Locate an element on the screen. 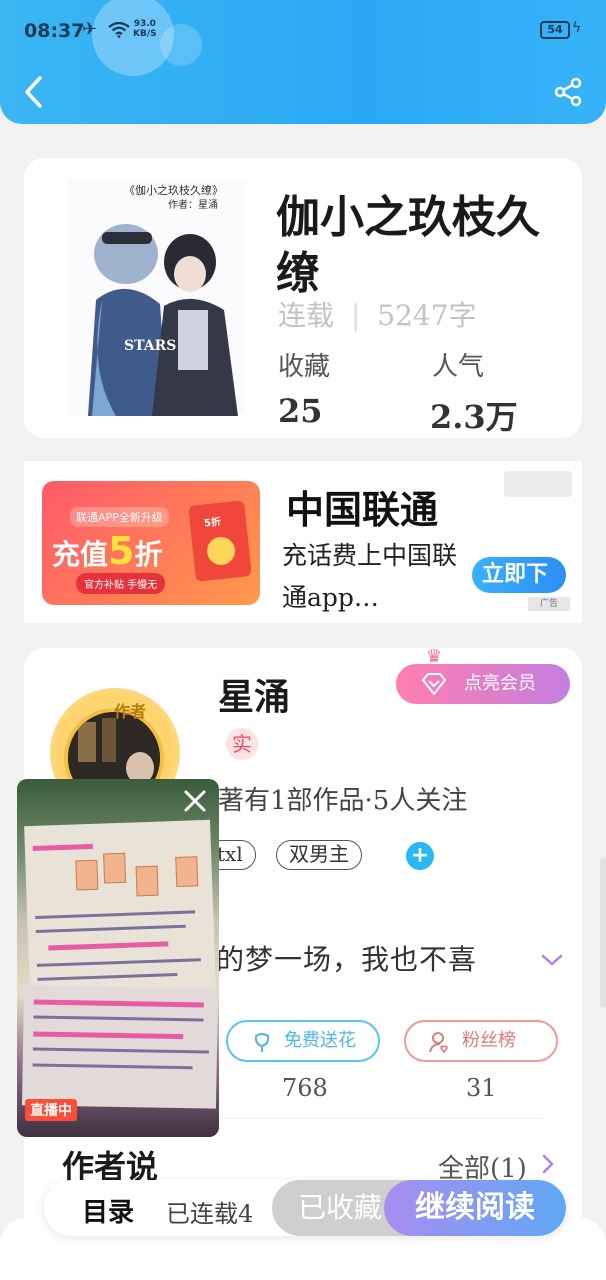 The width and height of the screenshot is (606, 1280). battery-indicator: 54 is located at coordinates (555, 30).